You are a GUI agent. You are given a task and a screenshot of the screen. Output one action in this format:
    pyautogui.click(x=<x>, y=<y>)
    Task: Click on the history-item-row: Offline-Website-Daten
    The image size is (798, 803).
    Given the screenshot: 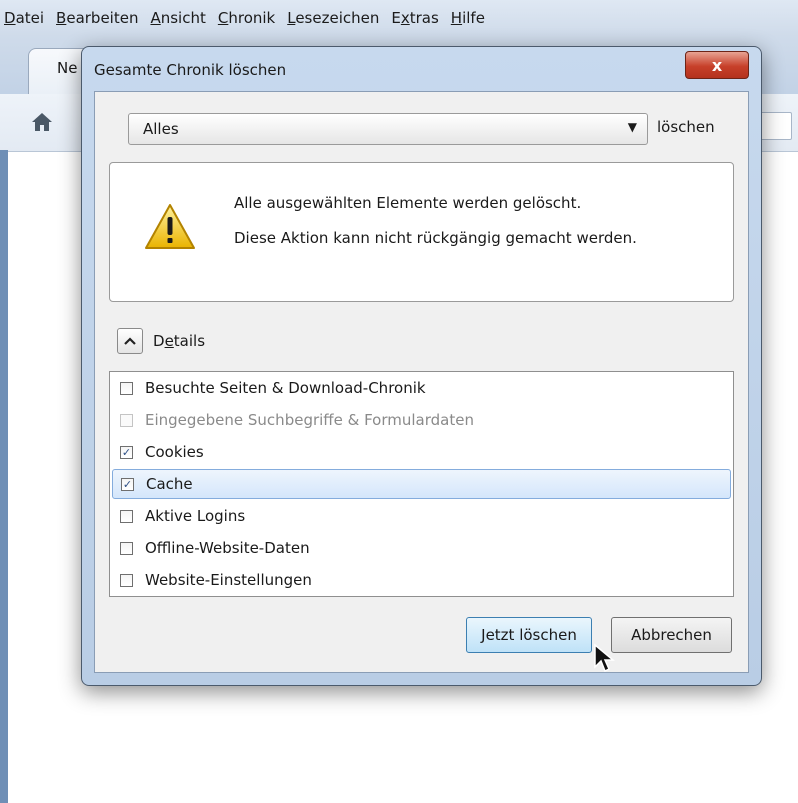 What is the action you would take?
    pyautogui.click(x=421, y=548)
    